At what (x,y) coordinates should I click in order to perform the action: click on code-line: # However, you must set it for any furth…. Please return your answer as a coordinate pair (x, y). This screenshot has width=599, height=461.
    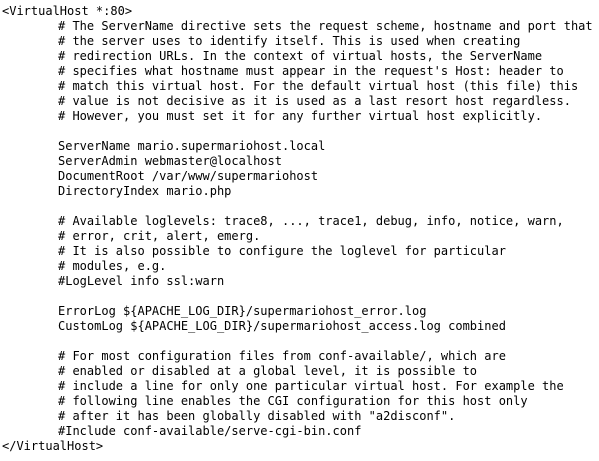
    Looking at the image, I should click on (300, 116).